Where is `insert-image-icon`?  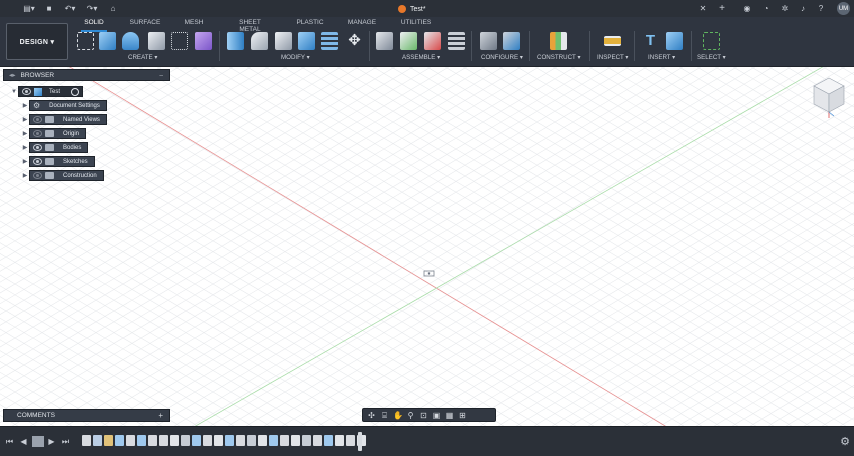 insert-image-icon is located at coordinates (674, 41).